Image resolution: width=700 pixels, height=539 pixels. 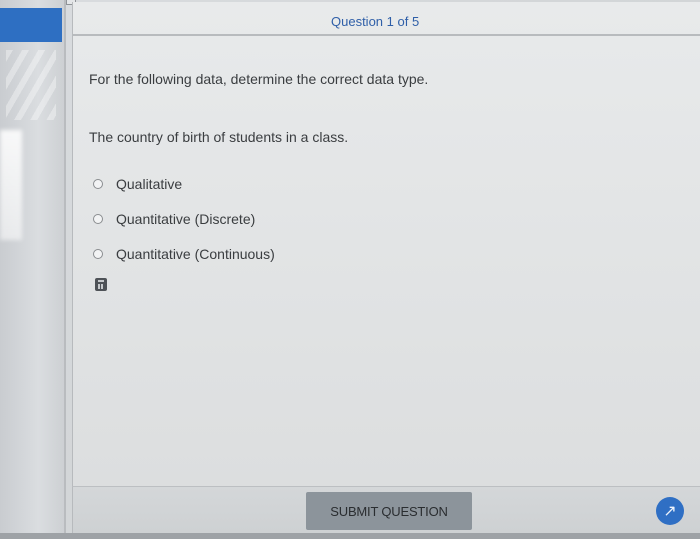 What do you see at coordinates (375, 21) in the screenshot?
I see `question-counter: Question 1 of 5` at bounding box center [375, 21].